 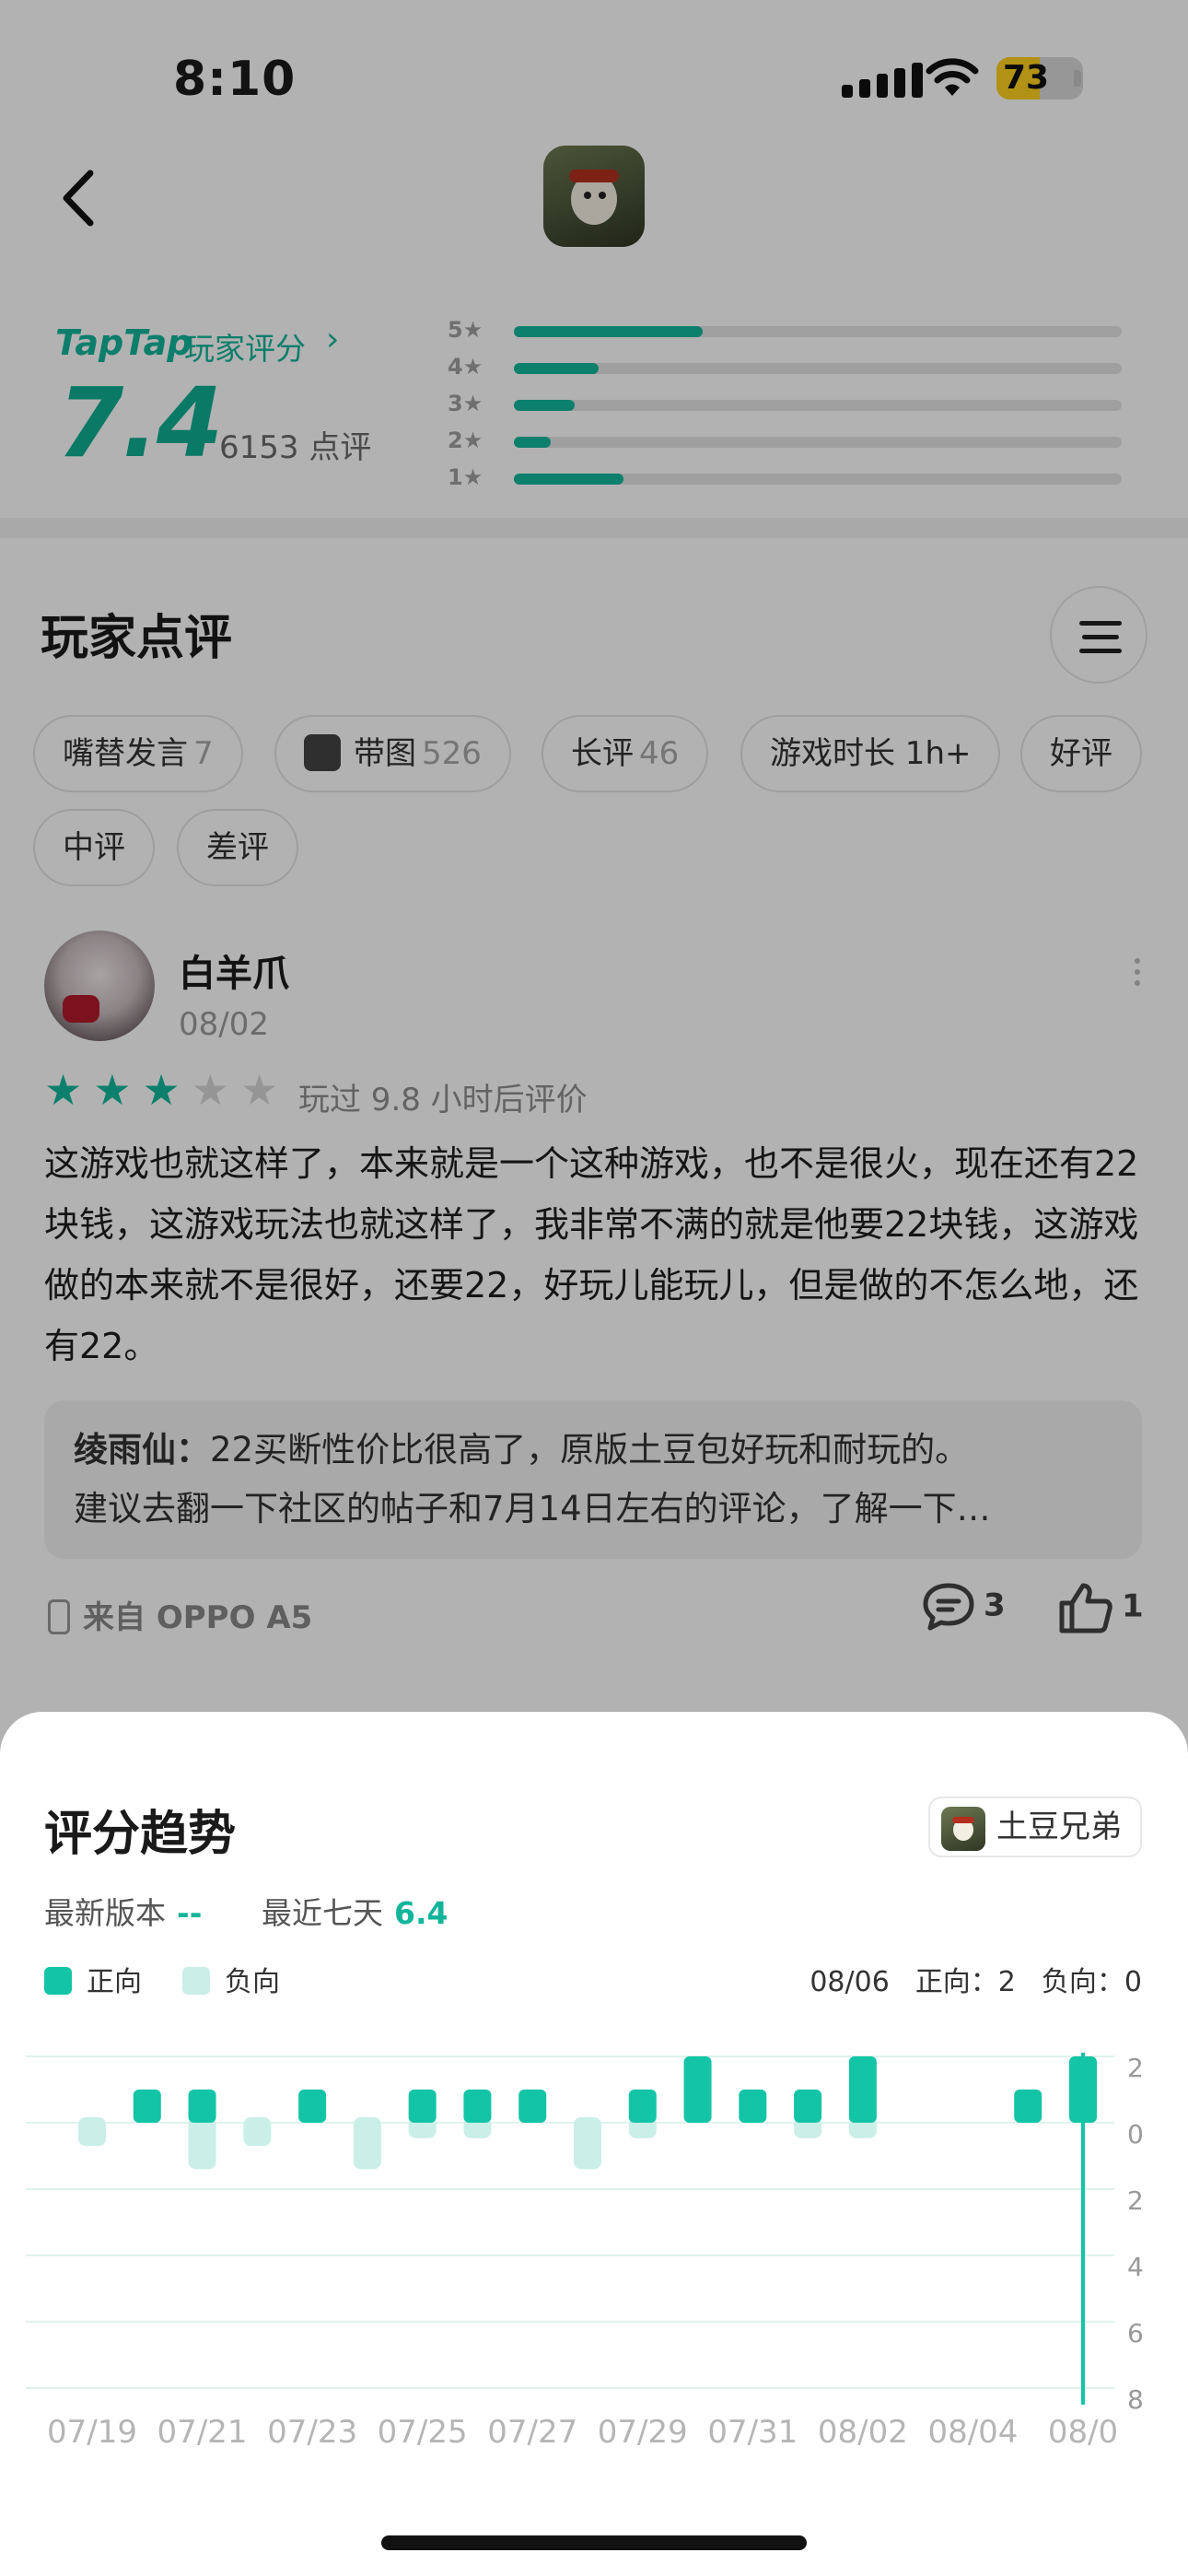 I want to click on recent-seven-days-metric: 最近七天 6.4, so click(x=355, y=1913).